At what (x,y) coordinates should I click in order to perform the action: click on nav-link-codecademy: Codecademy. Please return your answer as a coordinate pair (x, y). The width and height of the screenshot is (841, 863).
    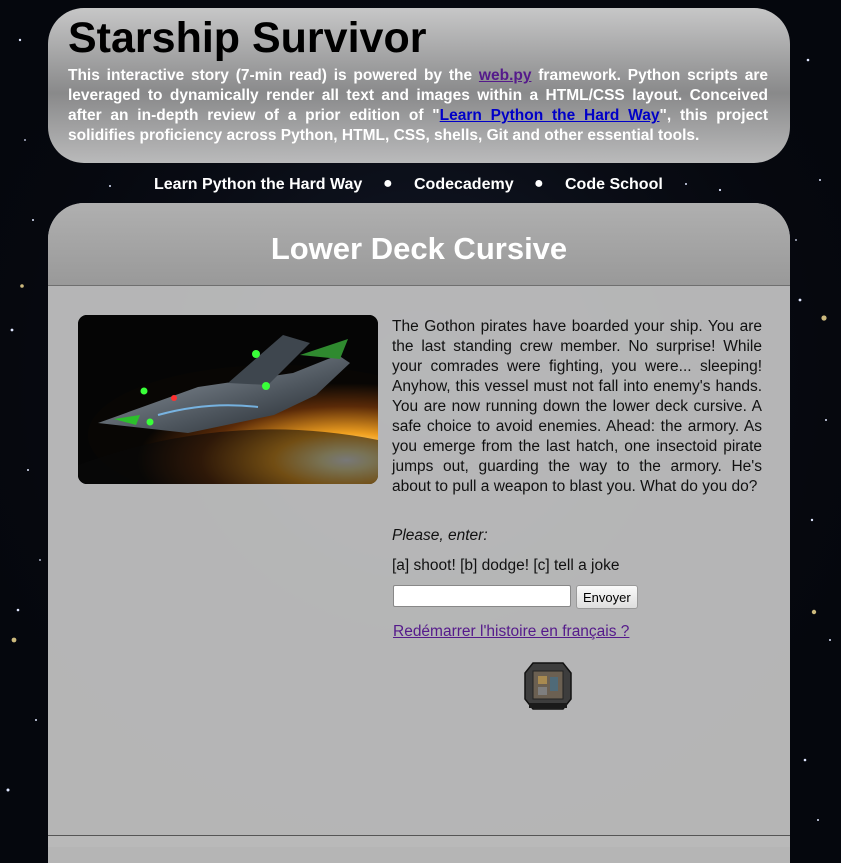
    Looking at the image, I should click on (464, 185).